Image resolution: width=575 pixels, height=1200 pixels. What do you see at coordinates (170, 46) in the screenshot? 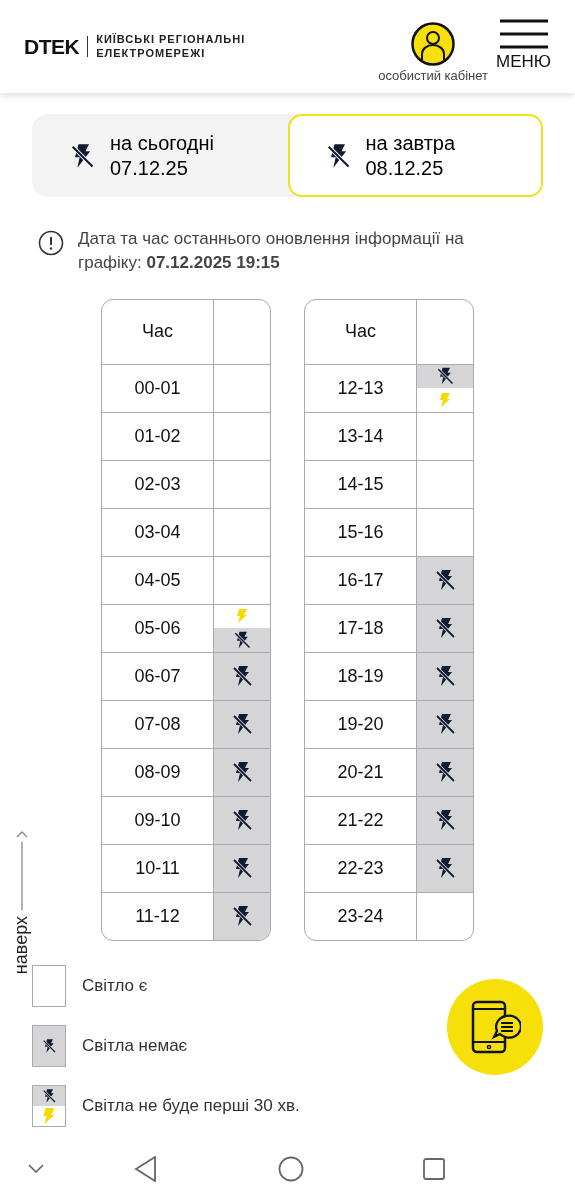
I see `brand-name: КИЇВСЬКІ РЕГІОНАЛЬНІ ЕЛЕКТРОМЕРЕЖІ` at bounding box center [170, 46].